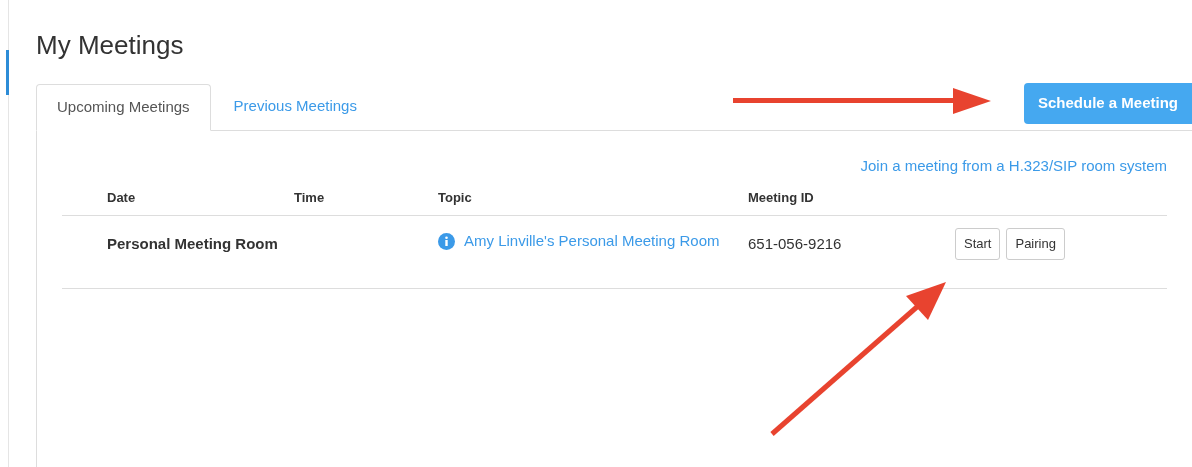 This screenshot has height=467, width=1192. I want to click on column-header: Time, so click(309, 198).